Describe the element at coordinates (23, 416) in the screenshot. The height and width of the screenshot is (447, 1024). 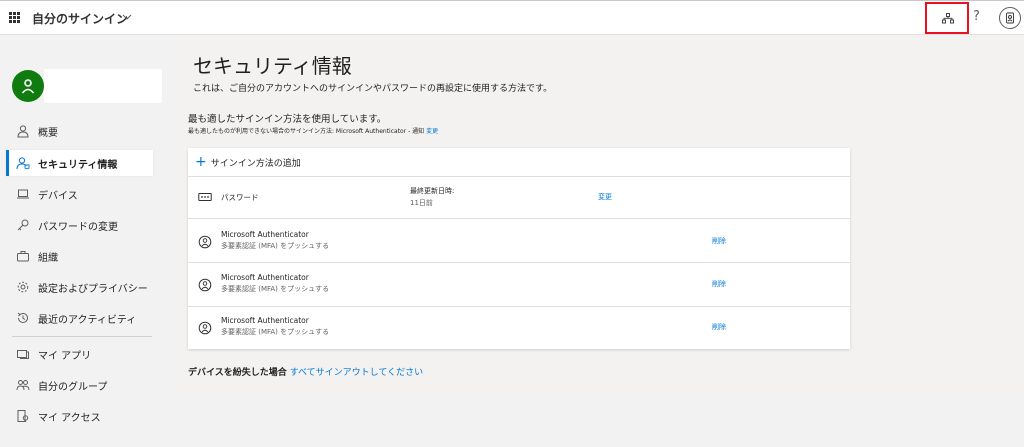
I see `access-icon` at that location.